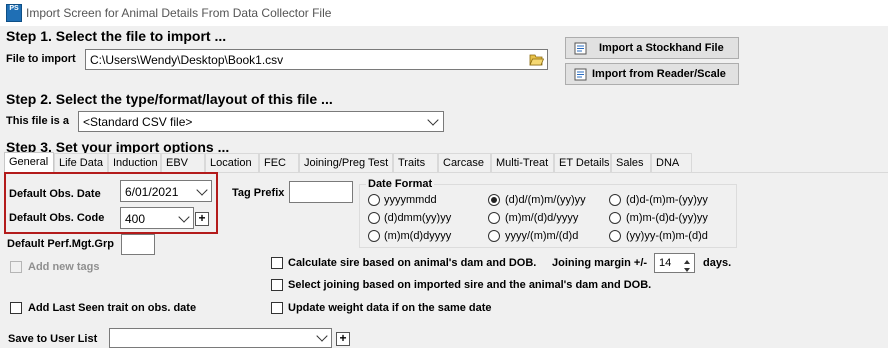 The width and height of the screenshot is (888, 348). What do you see at coordinates (152, 192) in the screenshot?
I see `obs-date-value: 6/01/2021` at bounding box center [152, 192].